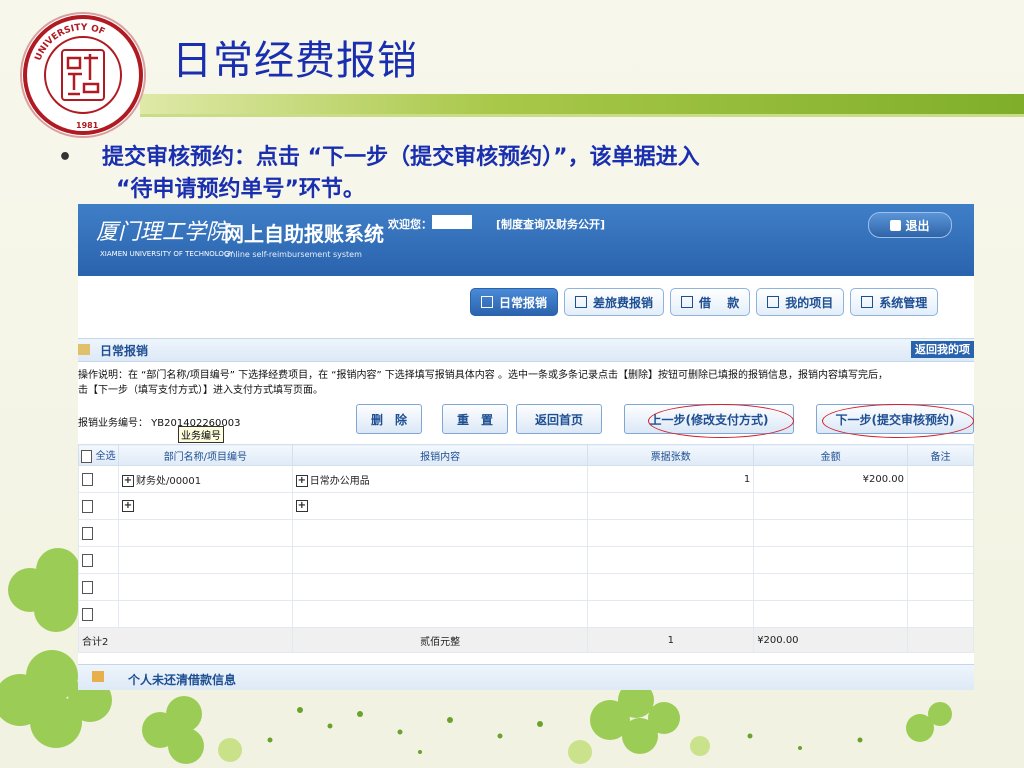 Image resolution: width=1024 pixels, height=768 pixels. I want to click on reset-label: 重 置, so click(474, 419).